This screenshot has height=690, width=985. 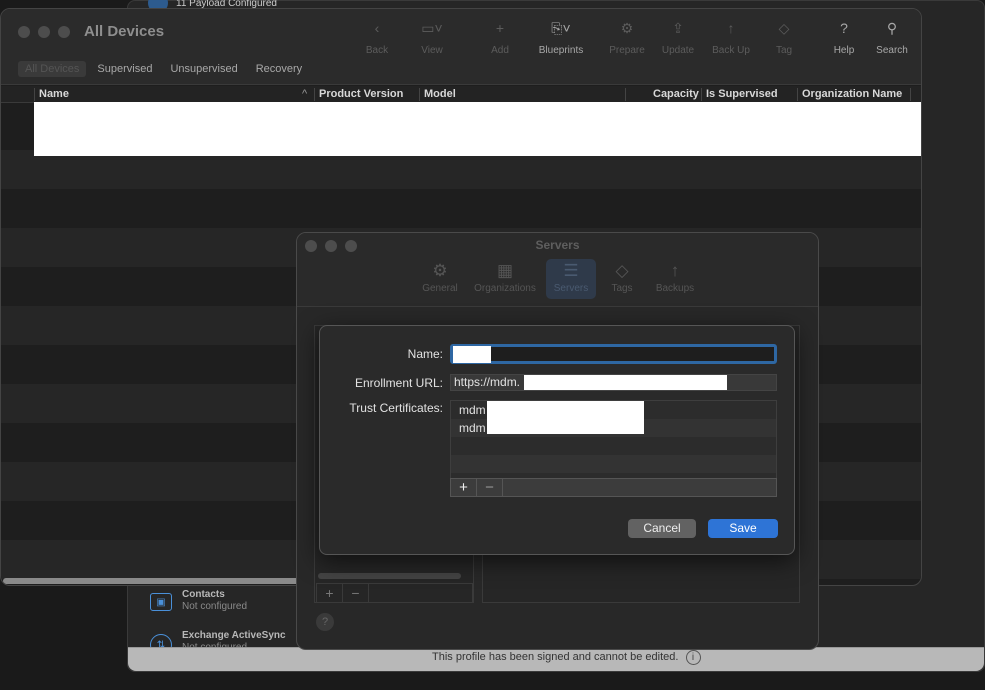 What do you see at coordinates (662, 528) in the screenshot?
I see `cancel-button: Cancel` at bounding box center [662, 528].